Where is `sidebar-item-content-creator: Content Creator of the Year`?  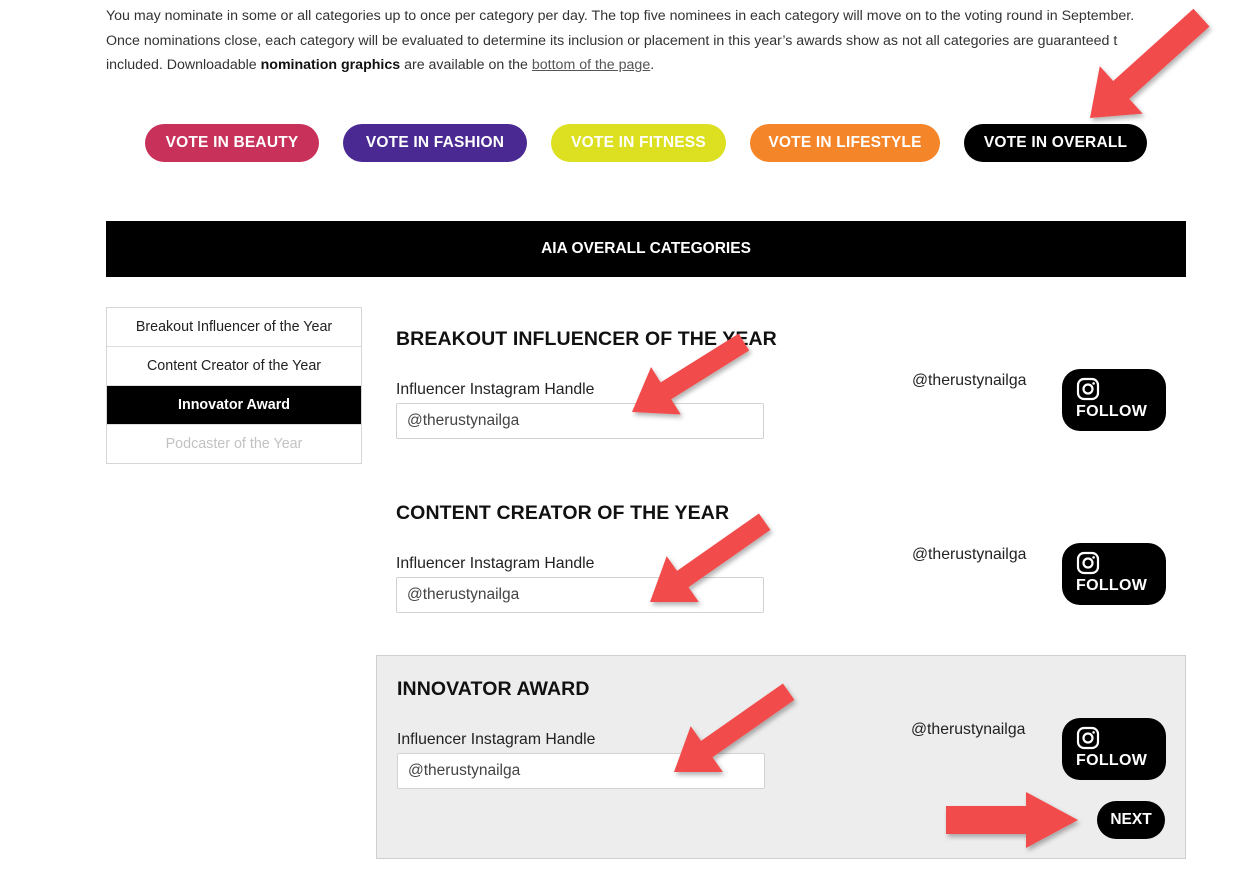
sidebar-item-content-creator: Content Creator of the Year is located at coordinates (234, 366).